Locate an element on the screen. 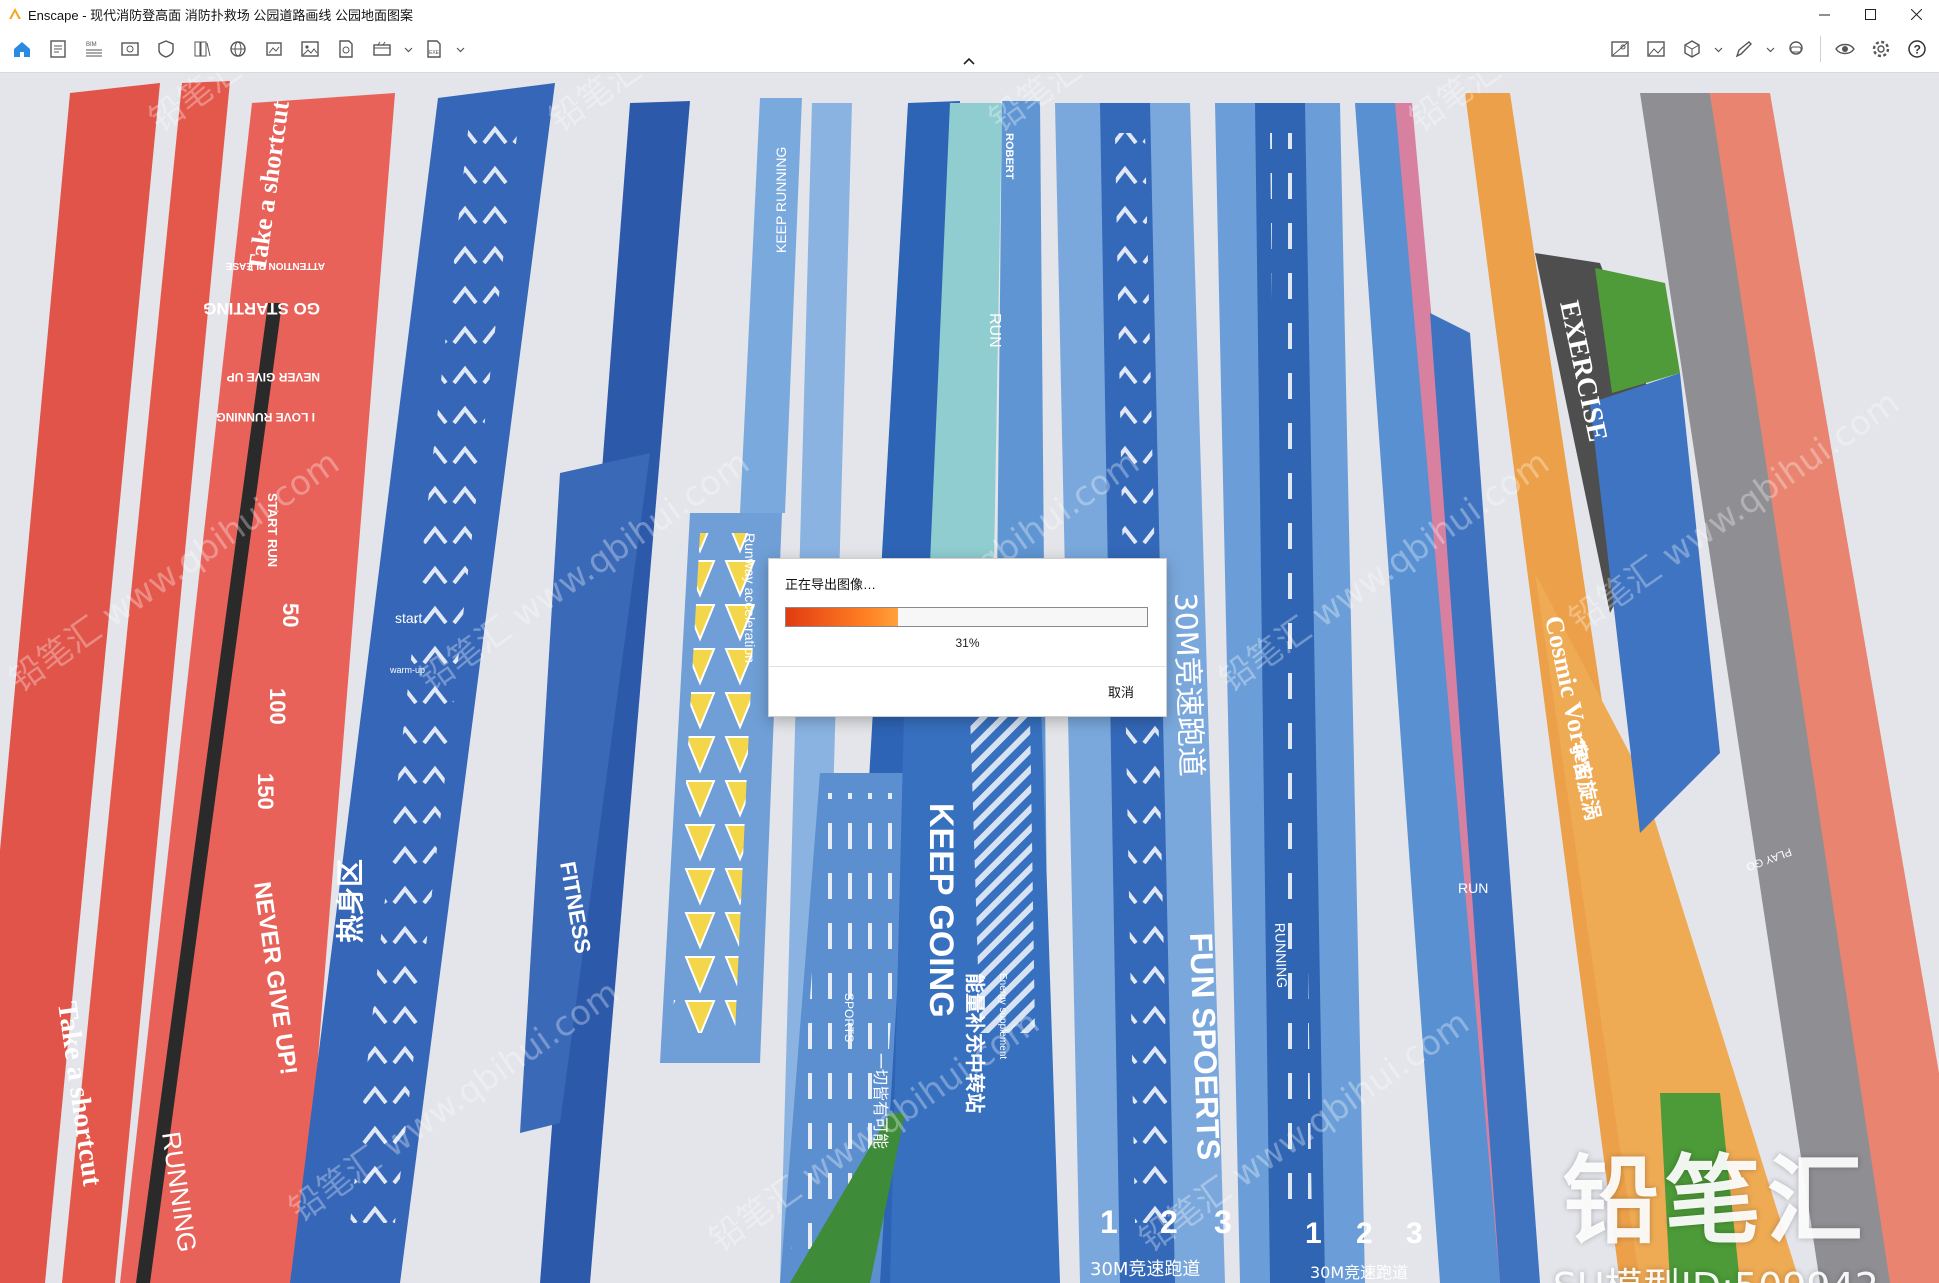 The height and width of the screenshot is (1283, 1939). export-progress-dialog: 正在导出图像… 31% 取消 is located at coordinates (967, 637).